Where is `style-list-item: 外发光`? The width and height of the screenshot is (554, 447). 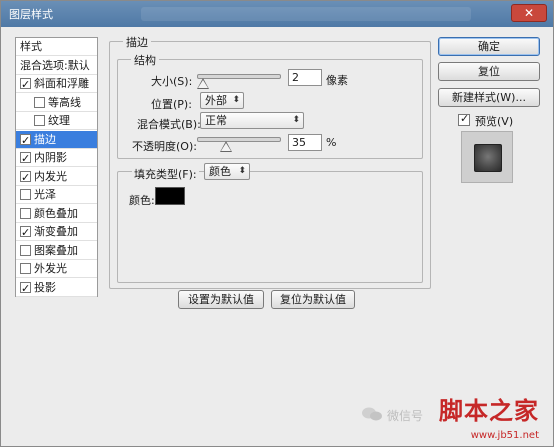 style-list-item: 外发光 is located at coordinates (56, 269).